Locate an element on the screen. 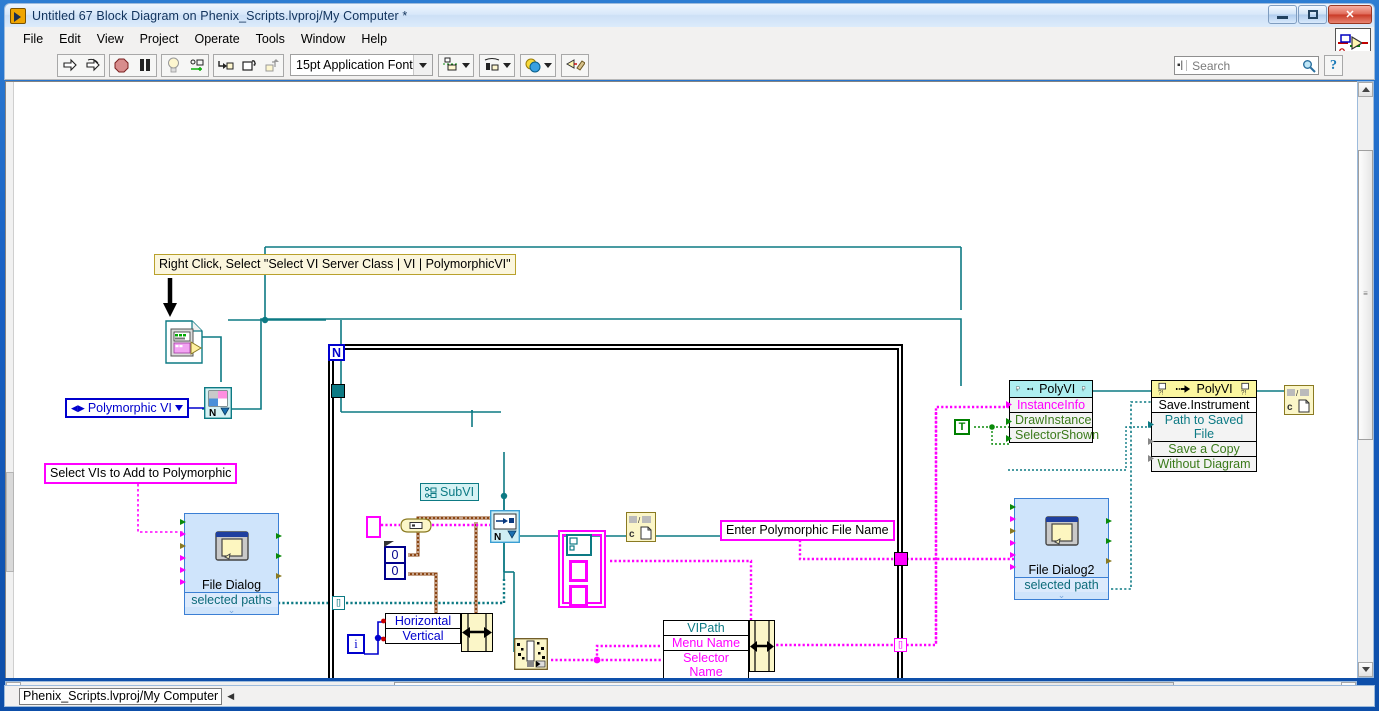  numeric-constant-0-b: 0 is located at coordinates (395, 572).